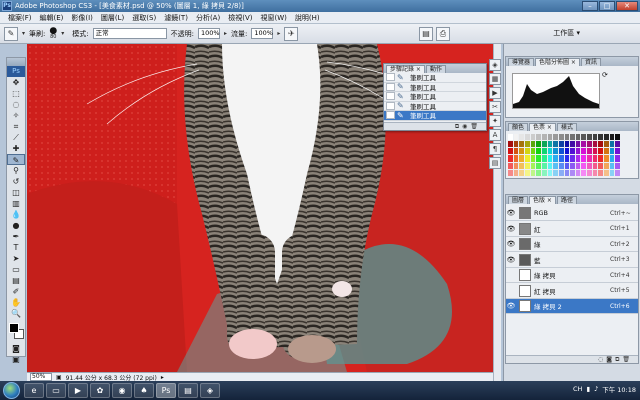 The image size is (640, 400). I want to click on type-tool-icon: T, so click(16, 247).